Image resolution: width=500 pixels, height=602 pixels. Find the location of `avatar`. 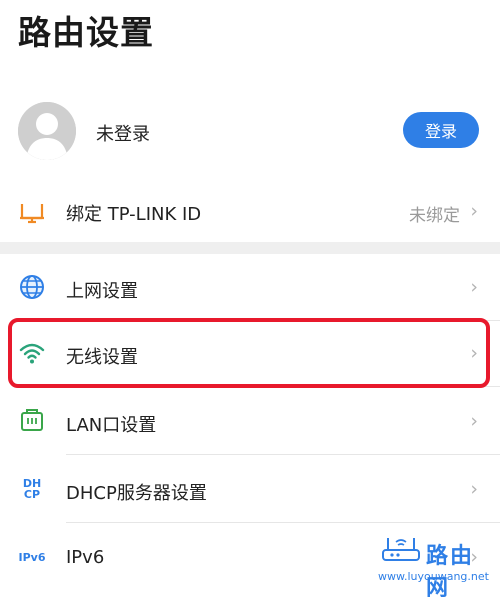

avatar is located at coordinates (47, 131).